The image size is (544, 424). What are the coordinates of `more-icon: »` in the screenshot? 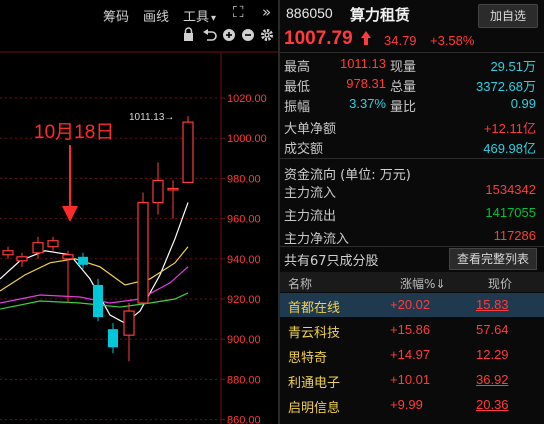 It's located at (266, 12).